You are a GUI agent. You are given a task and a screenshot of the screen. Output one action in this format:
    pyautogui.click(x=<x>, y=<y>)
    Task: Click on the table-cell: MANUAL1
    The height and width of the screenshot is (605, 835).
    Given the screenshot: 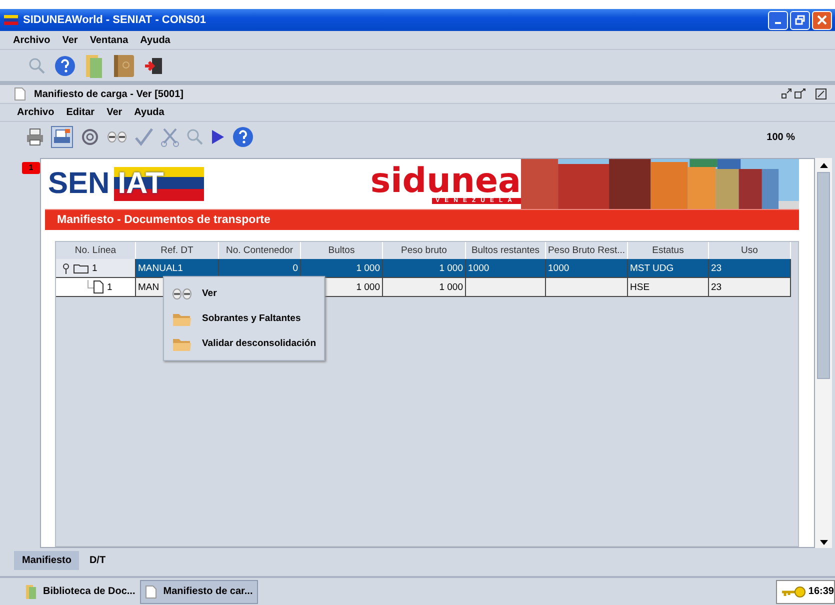 What is the action you would take?
    pyautogui.click(x=177, y=268)
    